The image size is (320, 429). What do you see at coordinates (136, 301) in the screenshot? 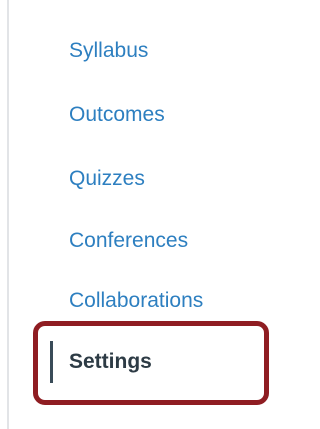
I see `nav-item-collaborations: Collaborations` at bounding box center [136, 301].